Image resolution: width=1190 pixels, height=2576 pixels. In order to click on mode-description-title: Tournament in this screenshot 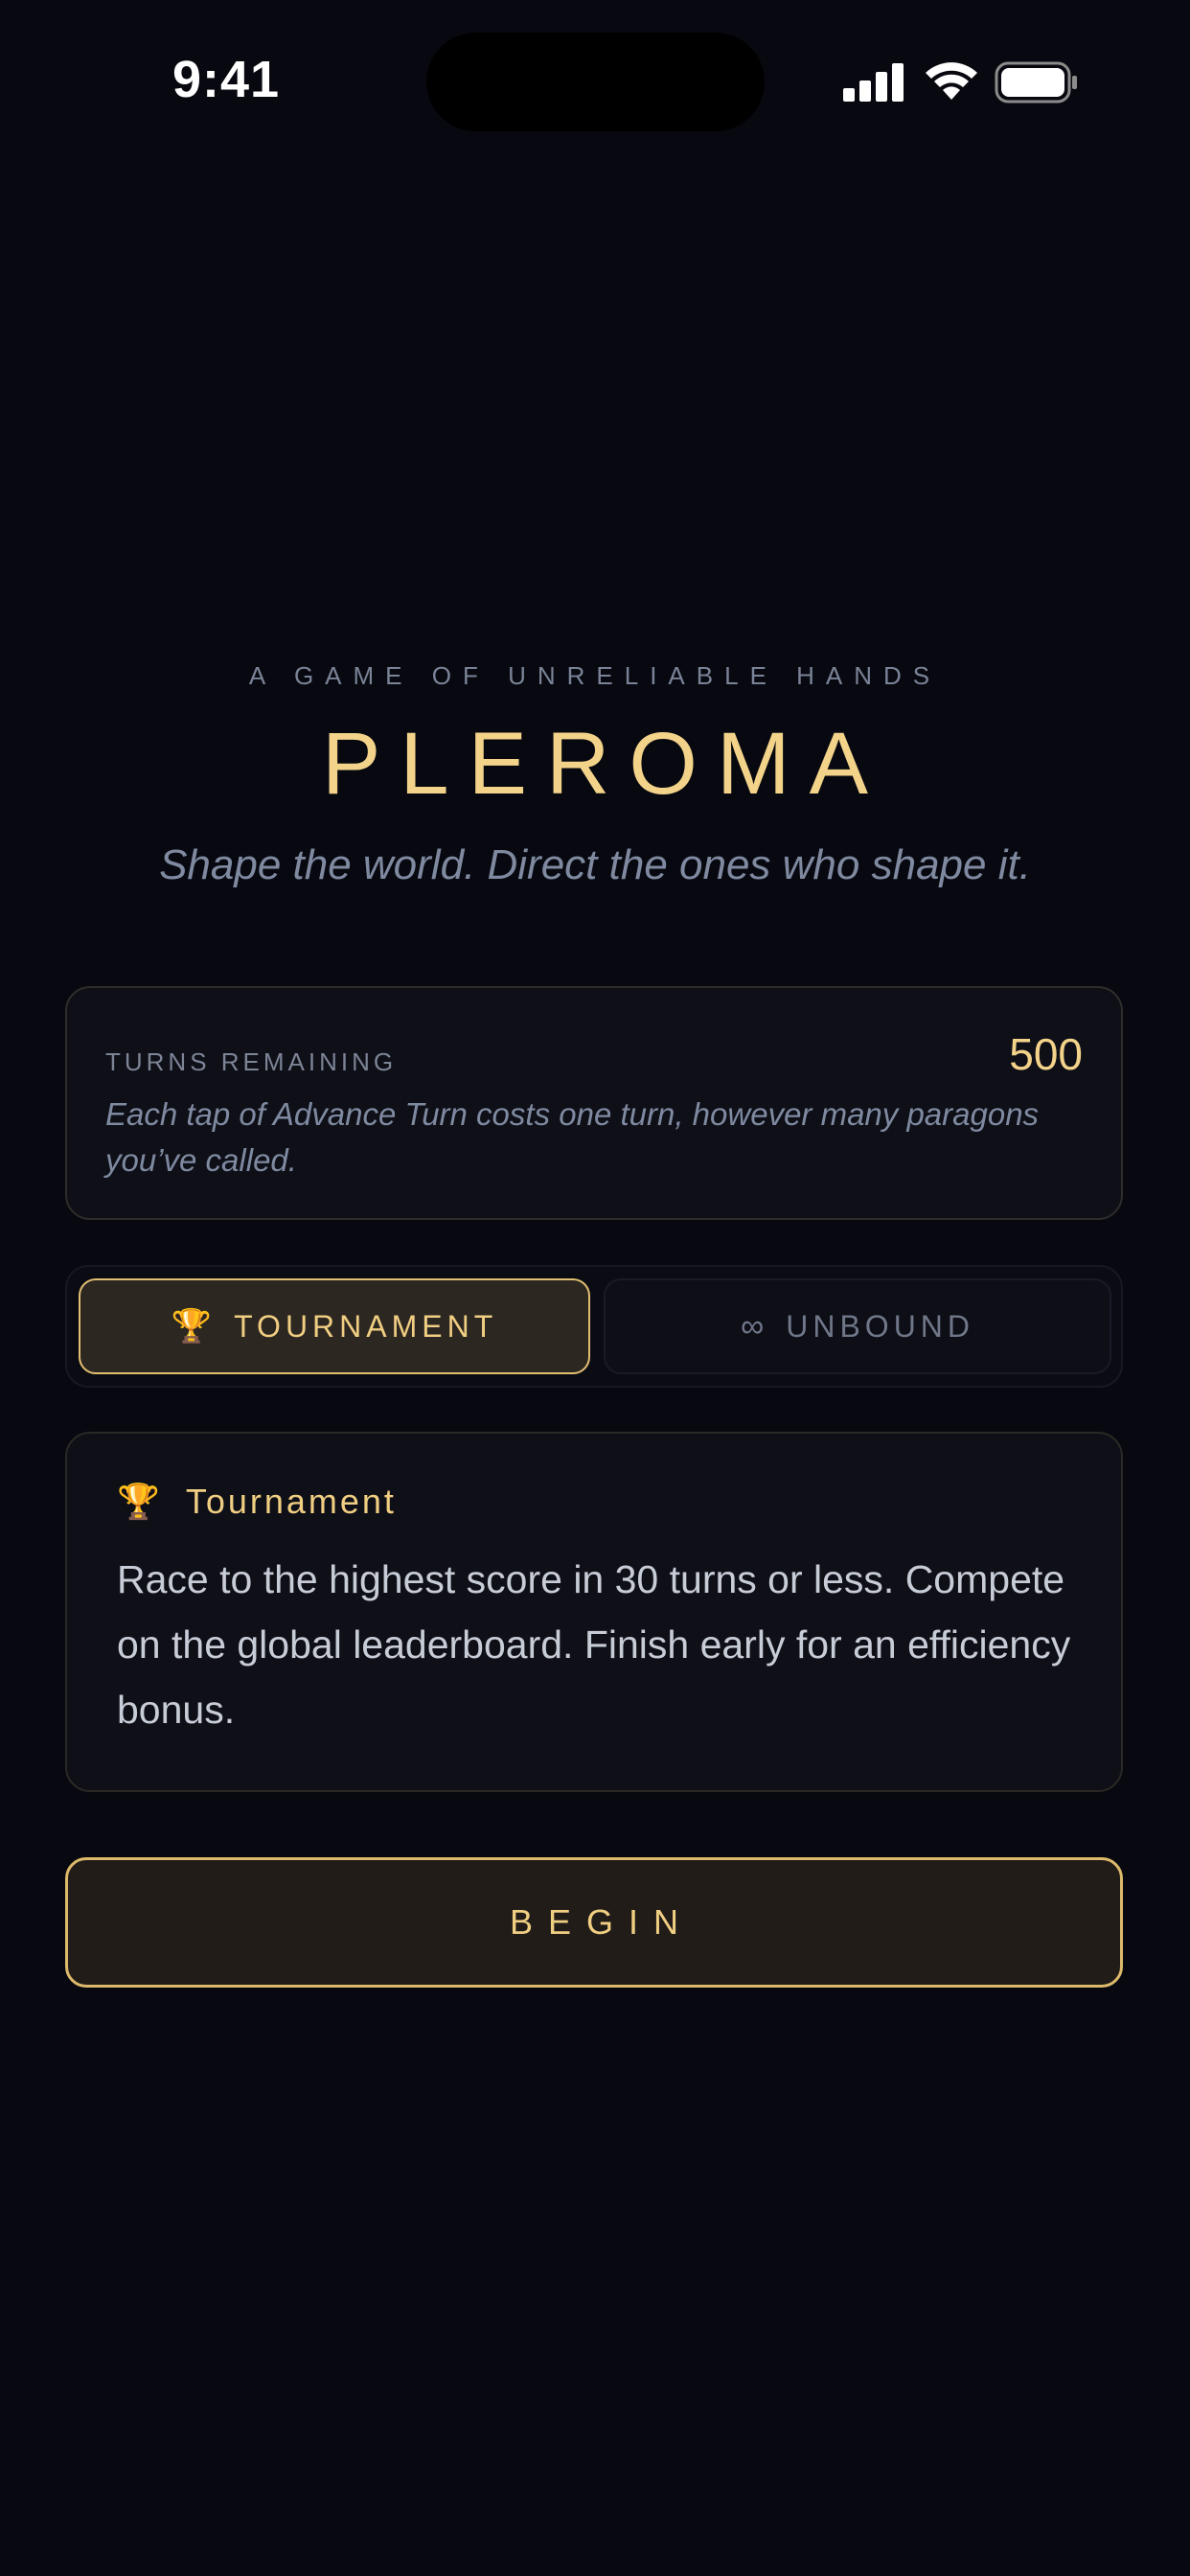, I will do `click(291, 1502)`.